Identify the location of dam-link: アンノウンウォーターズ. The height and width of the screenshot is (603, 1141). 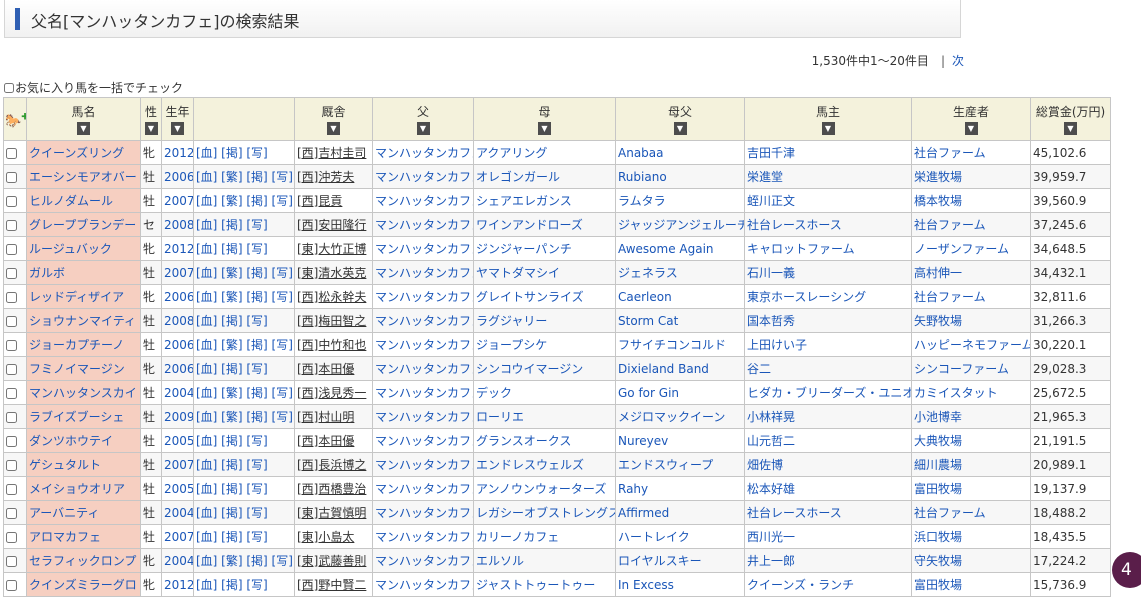
(541, 489).